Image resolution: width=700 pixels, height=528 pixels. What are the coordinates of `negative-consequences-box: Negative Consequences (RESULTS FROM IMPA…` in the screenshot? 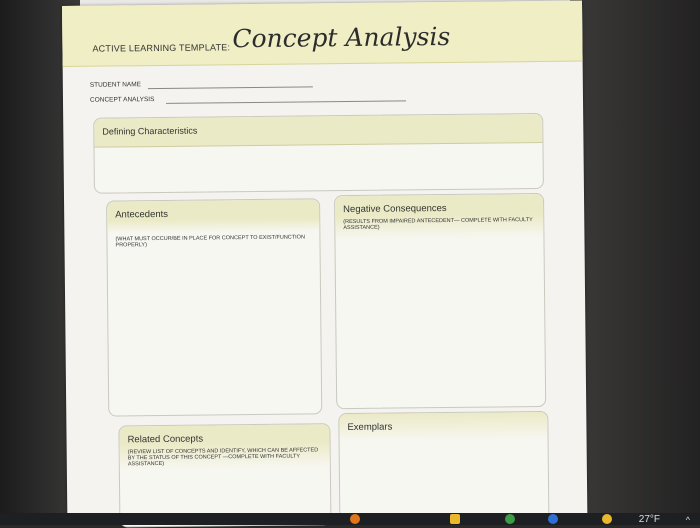 It's located at (440, 301).